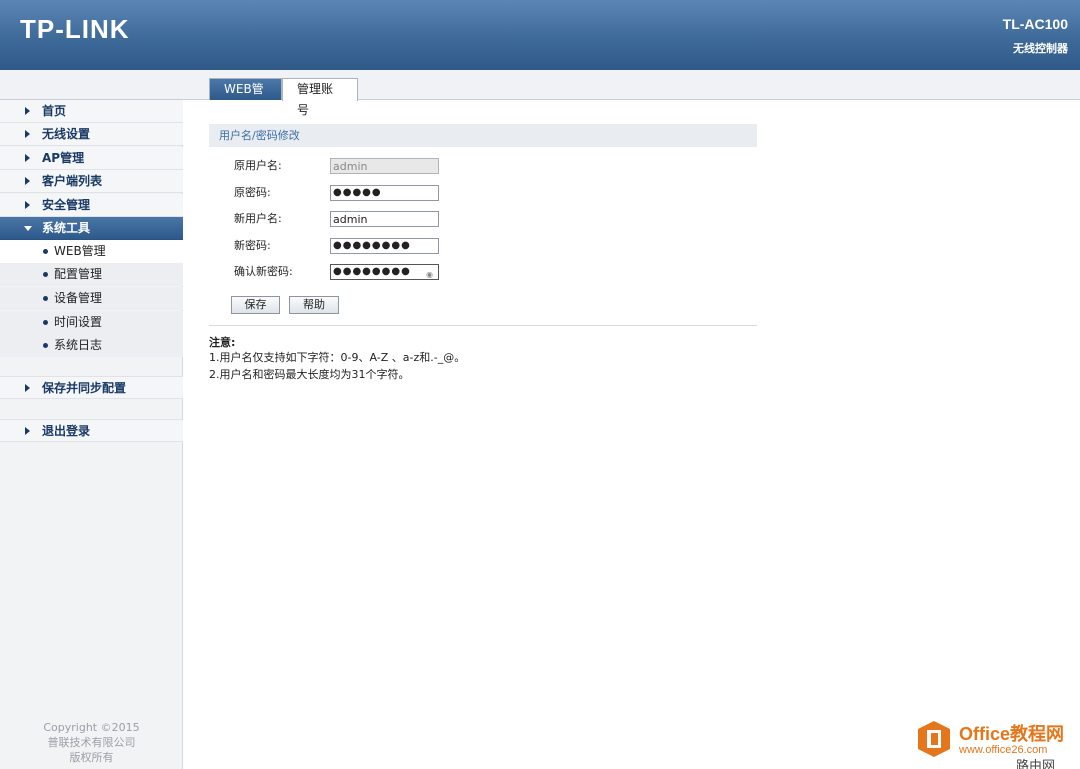  What do you see at coordinates (255, 305) in the screenshot?
I see `save-button: 保存` at bounding box center [255, 305].